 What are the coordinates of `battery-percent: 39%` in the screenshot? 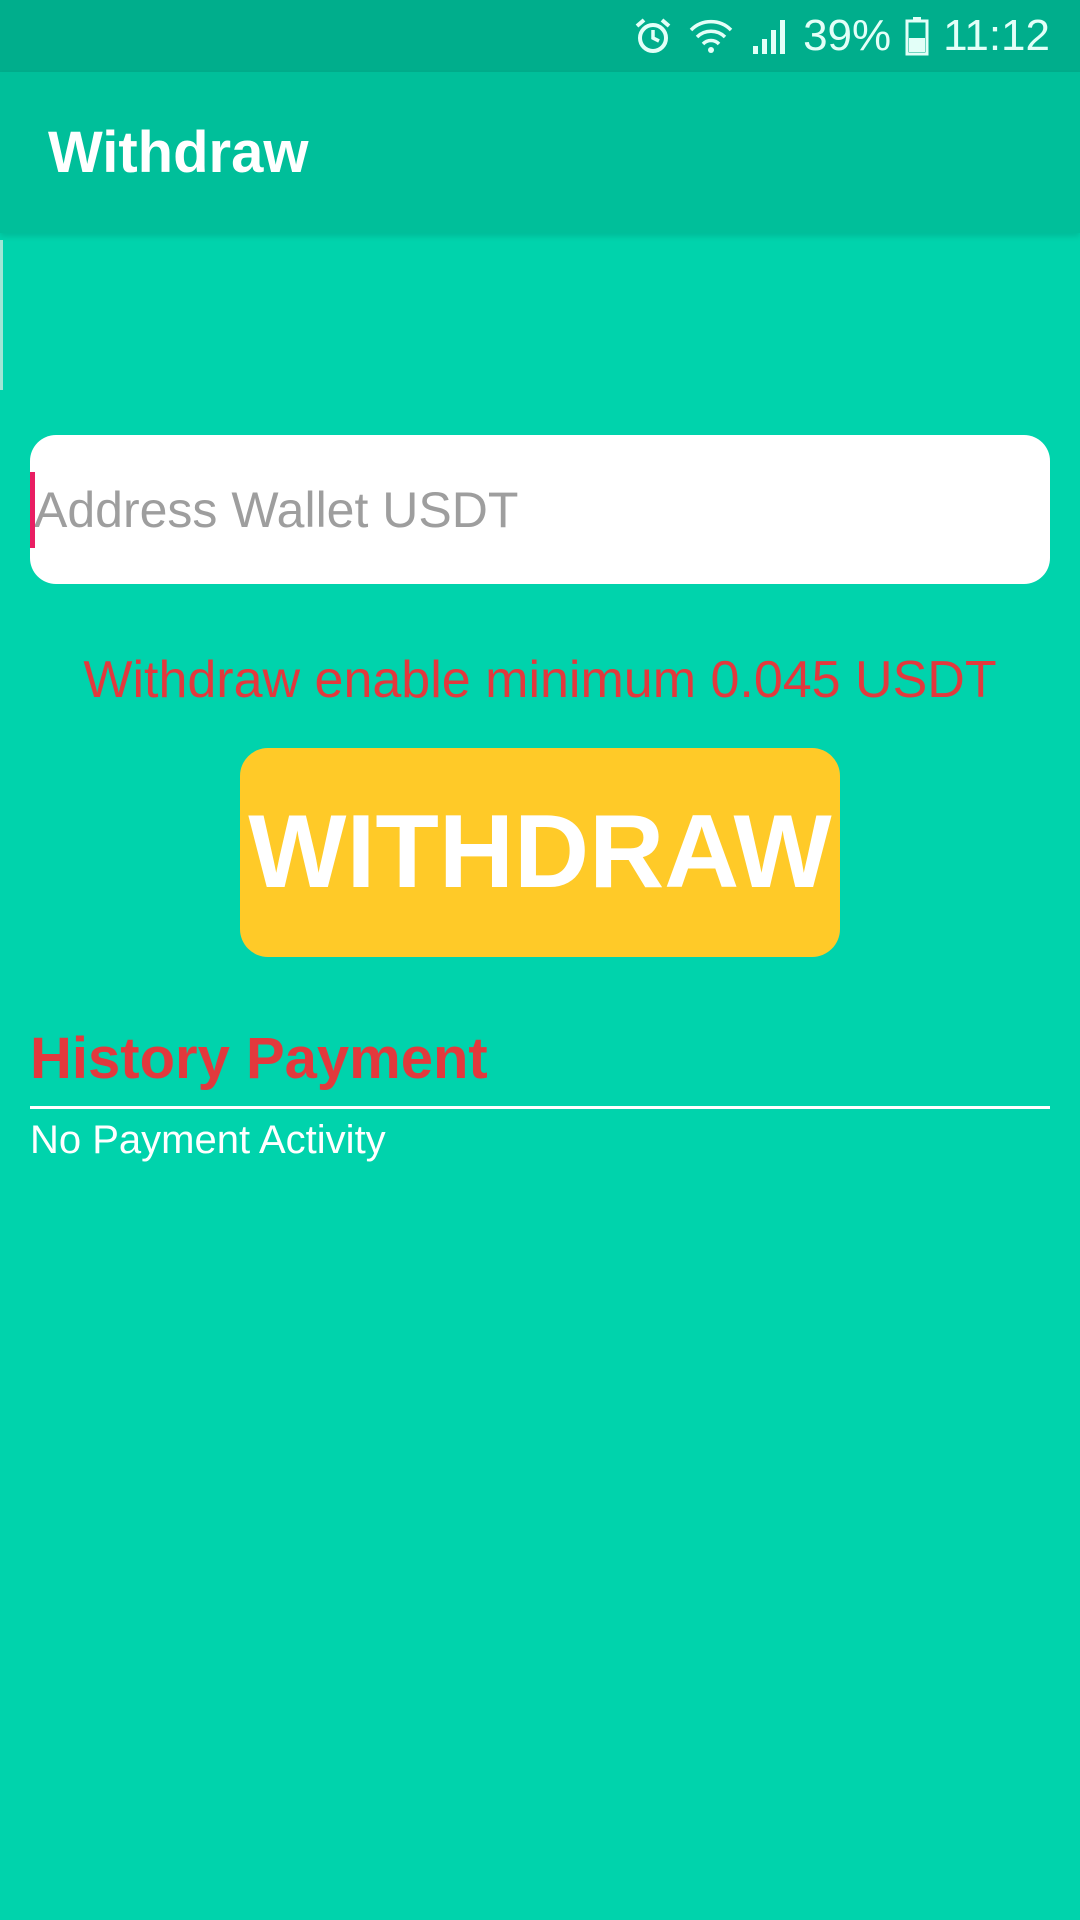 It's located at (847, 35).